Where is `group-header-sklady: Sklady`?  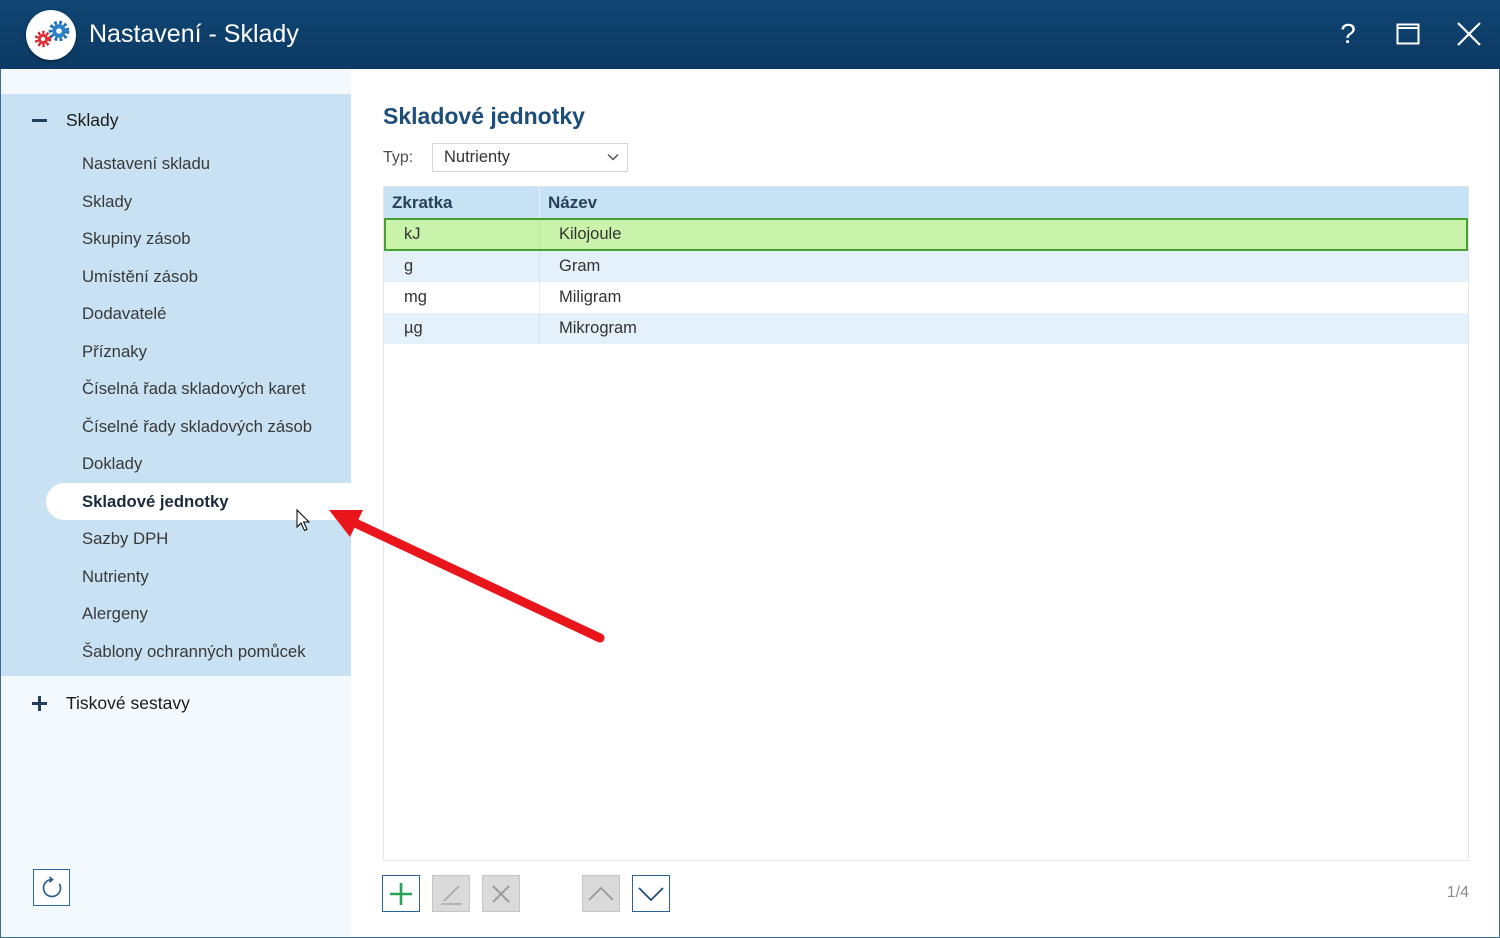
group-header-sklady: Sklady is located at coordinates (176, 120).